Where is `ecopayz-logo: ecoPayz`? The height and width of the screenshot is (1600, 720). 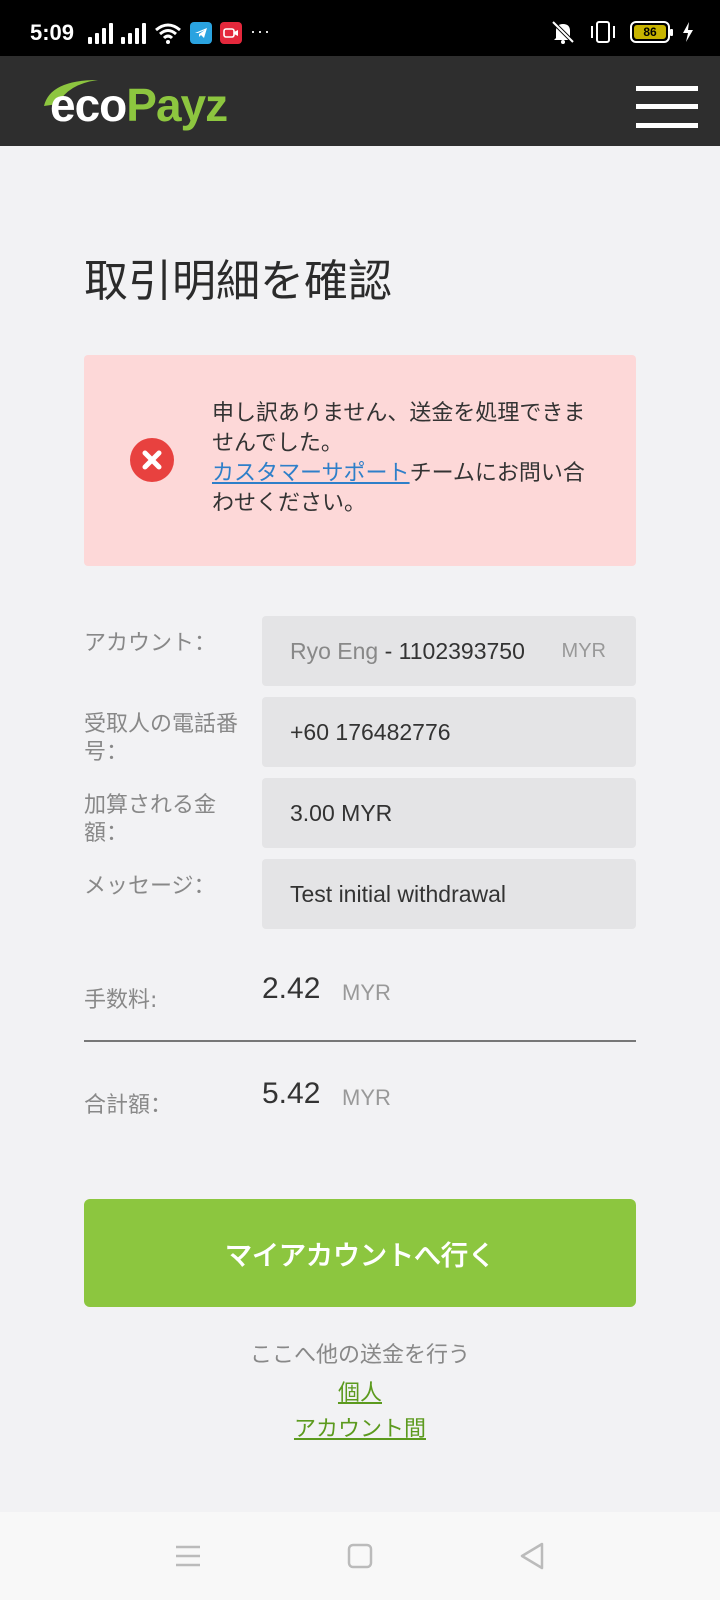 ecopayz-logo: ecoPayz is located at coordinates (155, 102).